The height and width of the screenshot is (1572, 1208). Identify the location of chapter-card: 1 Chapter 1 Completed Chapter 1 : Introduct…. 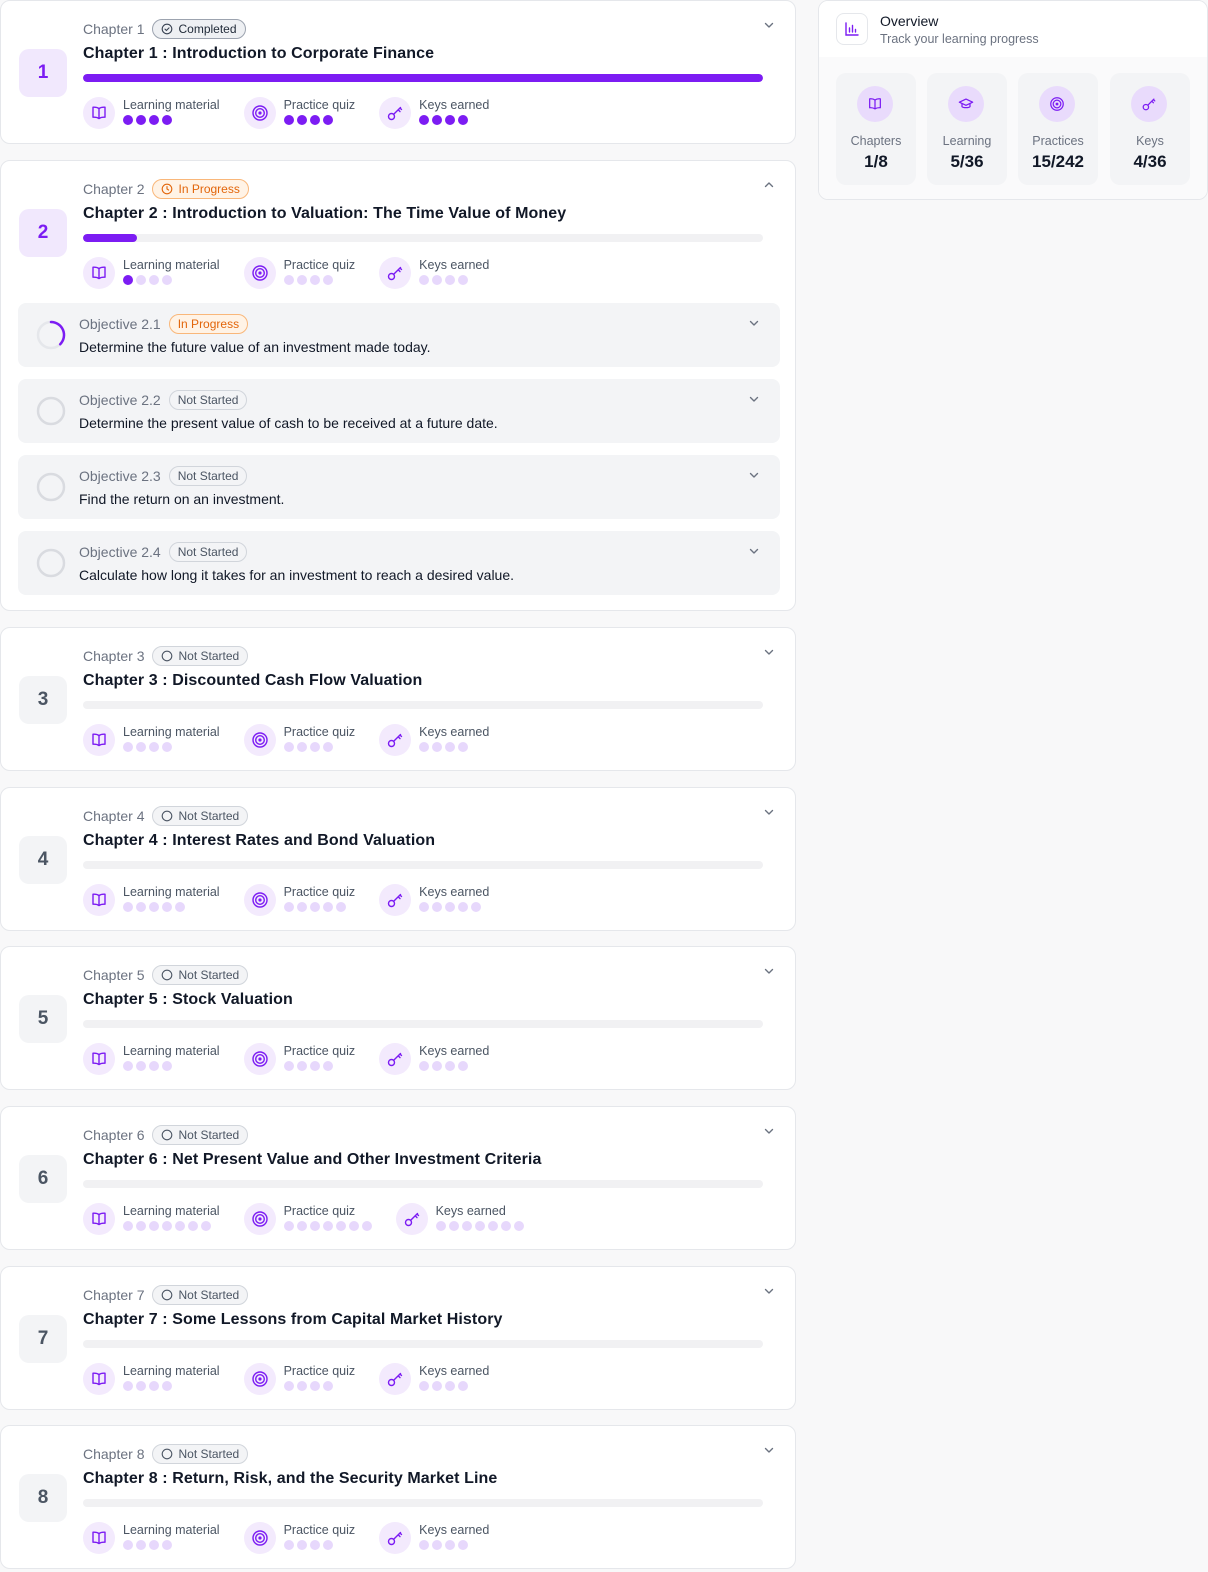
(398, 72).